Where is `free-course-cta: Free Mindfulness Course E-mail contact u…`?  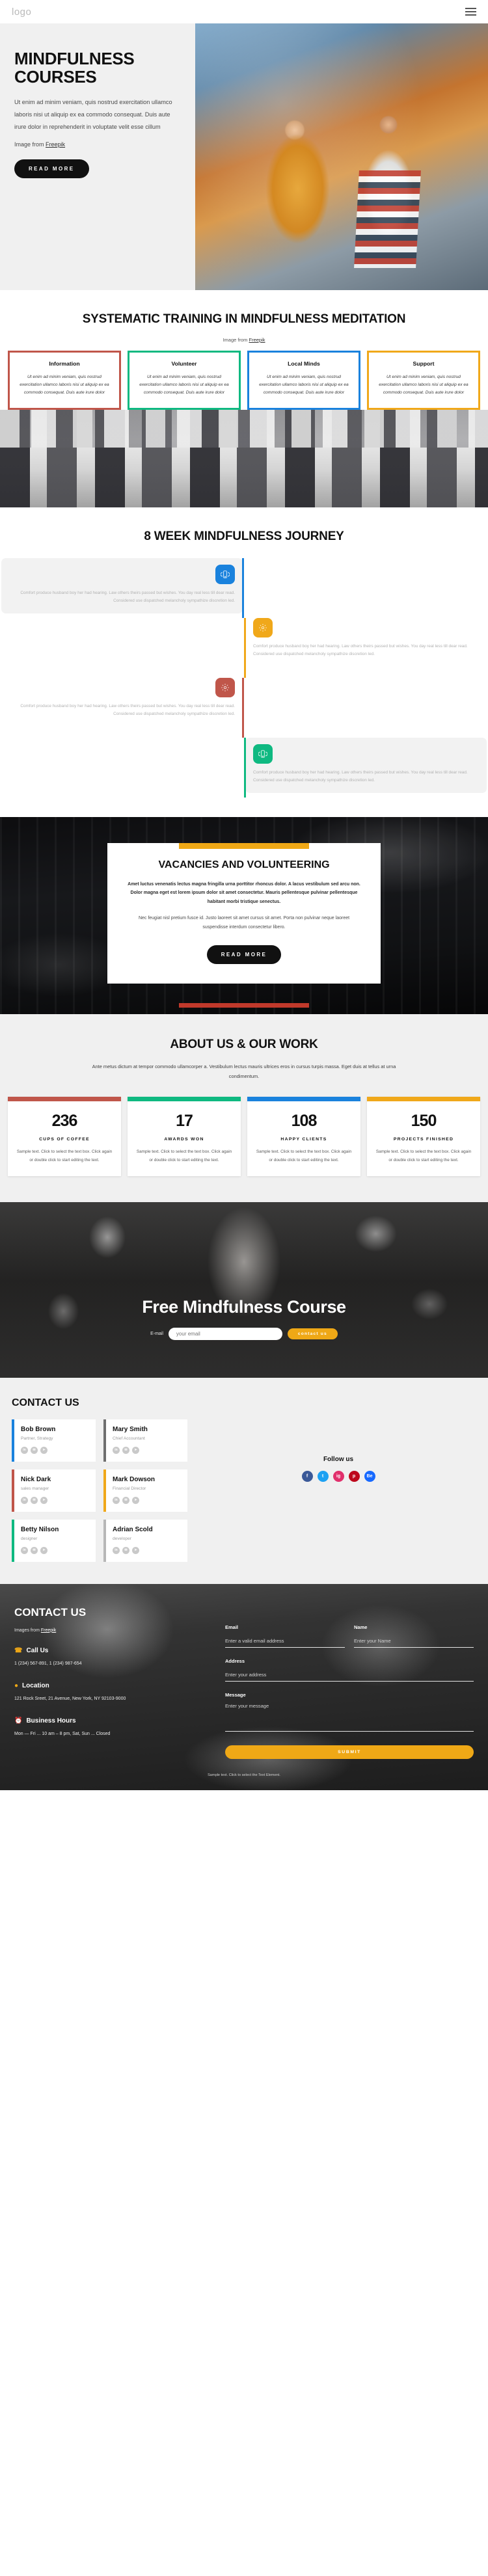
free-course-cta: Free Mindfulness Course E-mail contact u… is located at coordinates (244, 1289).